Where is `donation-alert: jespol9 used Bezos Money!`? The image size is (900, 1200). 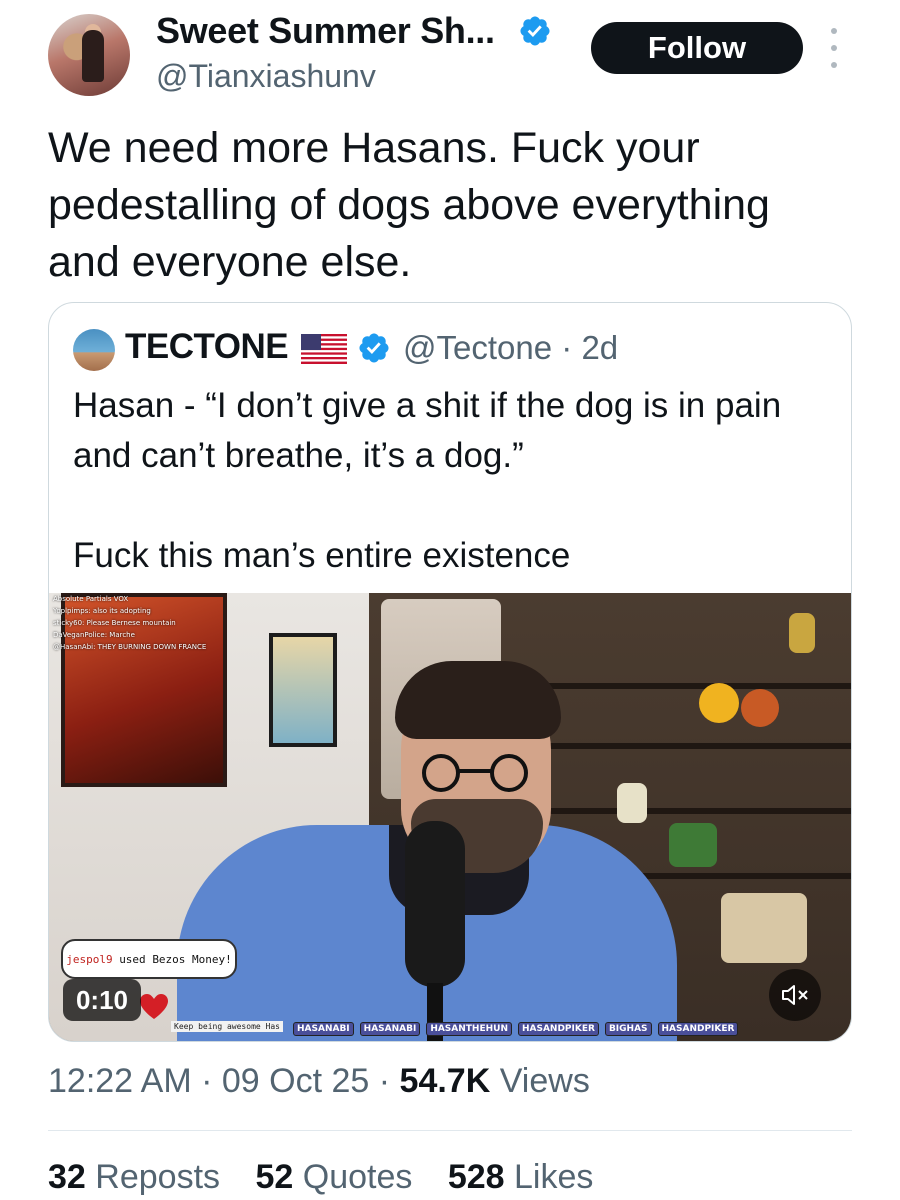 donation-alert: jespol9 used Bezos Money! is located at coordinates (149, 959).